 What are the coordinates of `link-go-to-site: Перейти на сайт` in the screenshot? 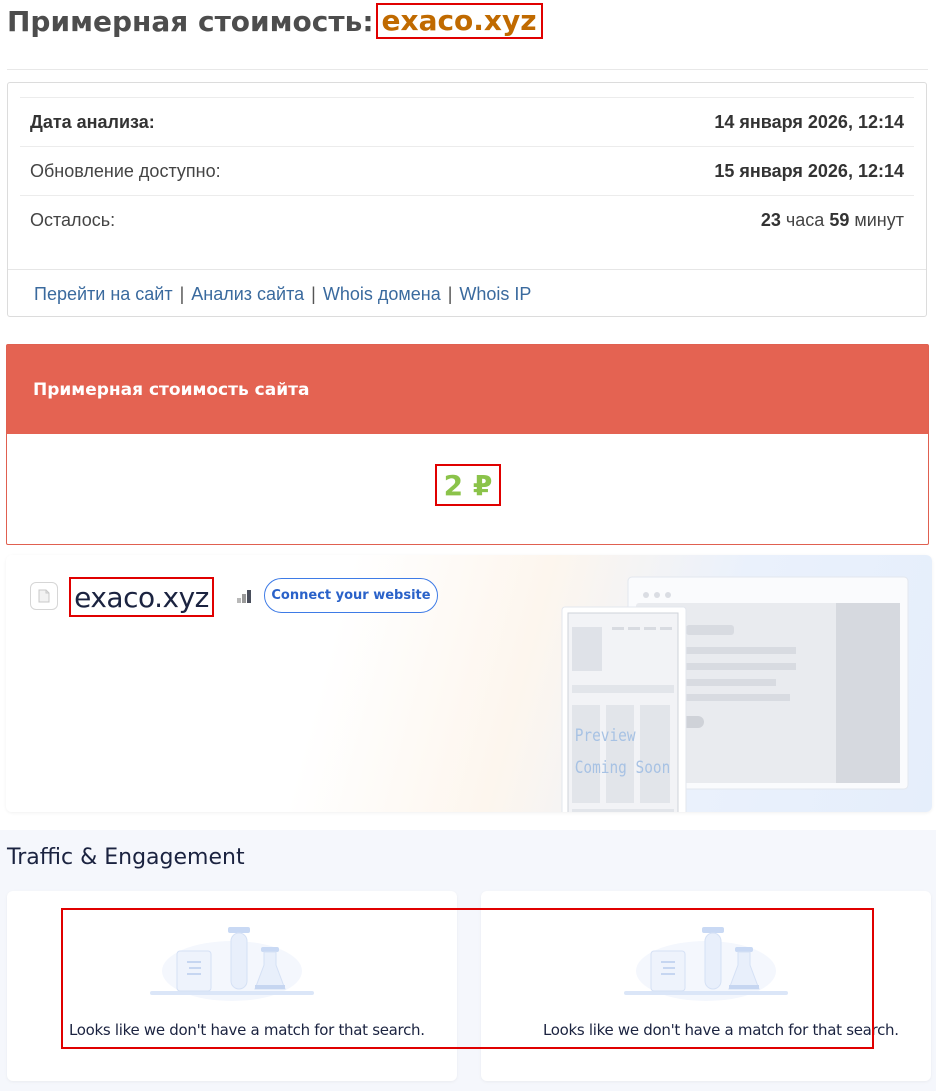 It's located at (103, 294).